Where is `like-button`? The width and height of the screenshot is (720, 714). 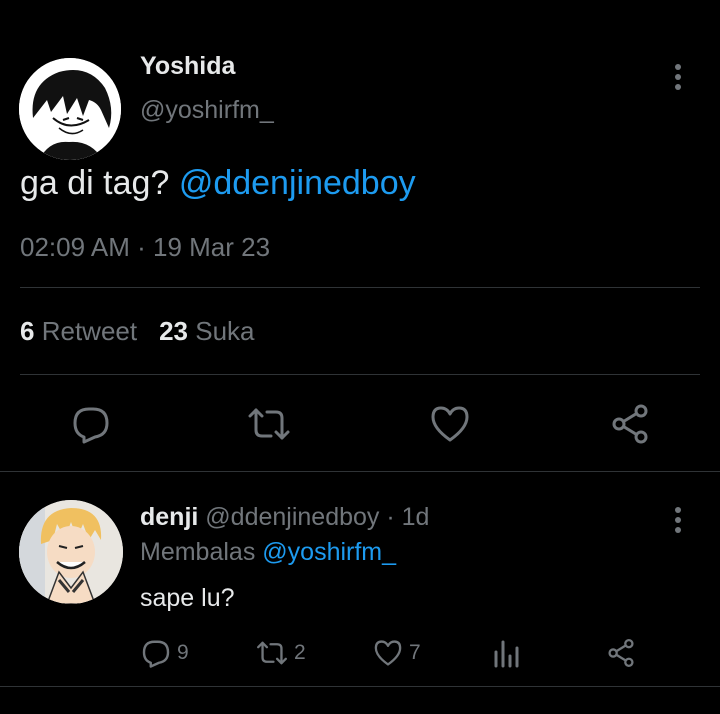 like-button is located at coordinates (450, 424).